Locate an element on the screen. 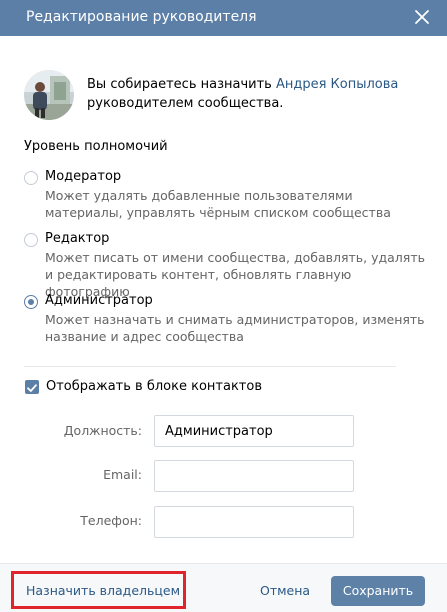  divider is located at coordinates (210, 366).